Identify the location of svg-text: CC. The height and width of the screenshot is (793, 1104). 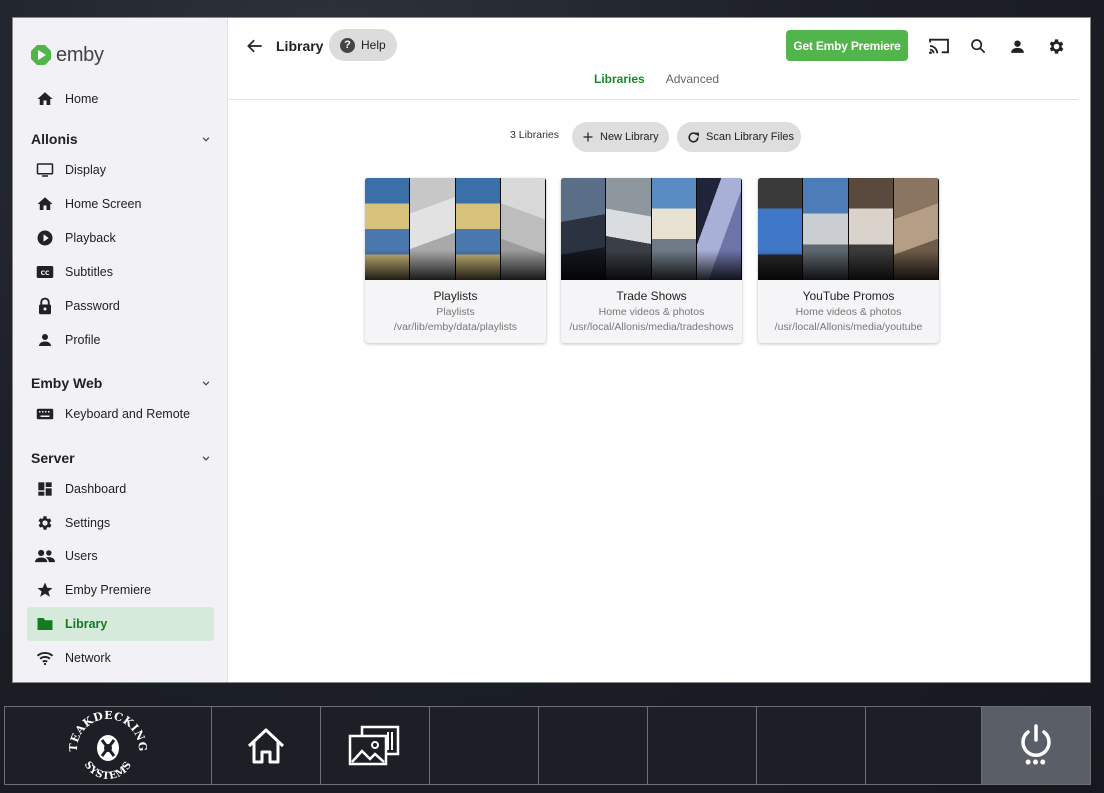
(45, 273).